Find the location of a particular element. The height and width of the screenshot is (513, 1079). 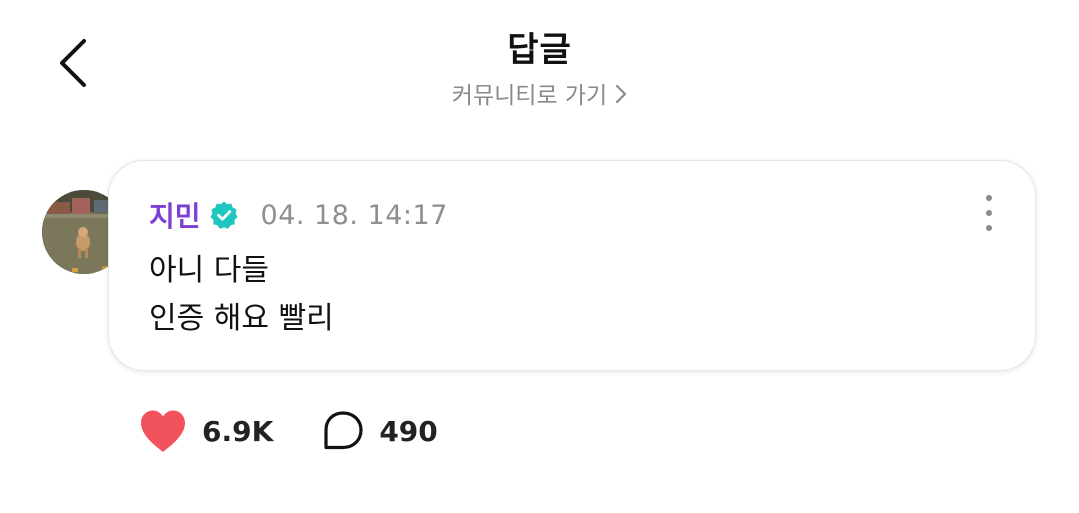

comment-actions: 6.9K 490 is located at coordinates (288, 431).